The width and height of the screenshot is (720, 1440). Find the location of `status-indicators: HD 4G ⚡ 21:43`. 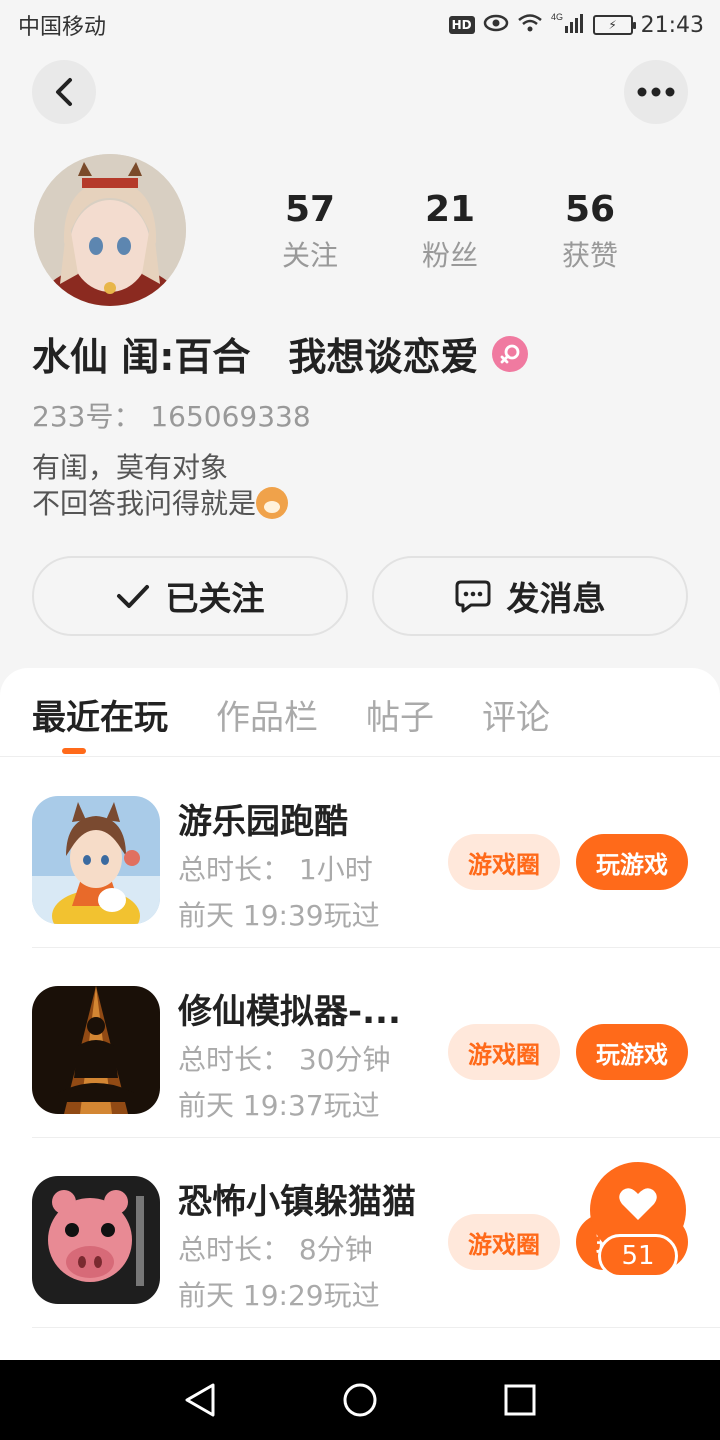

status-indicators: HD 4G ⚡ 21:43 is located at coordinates (576, 25).